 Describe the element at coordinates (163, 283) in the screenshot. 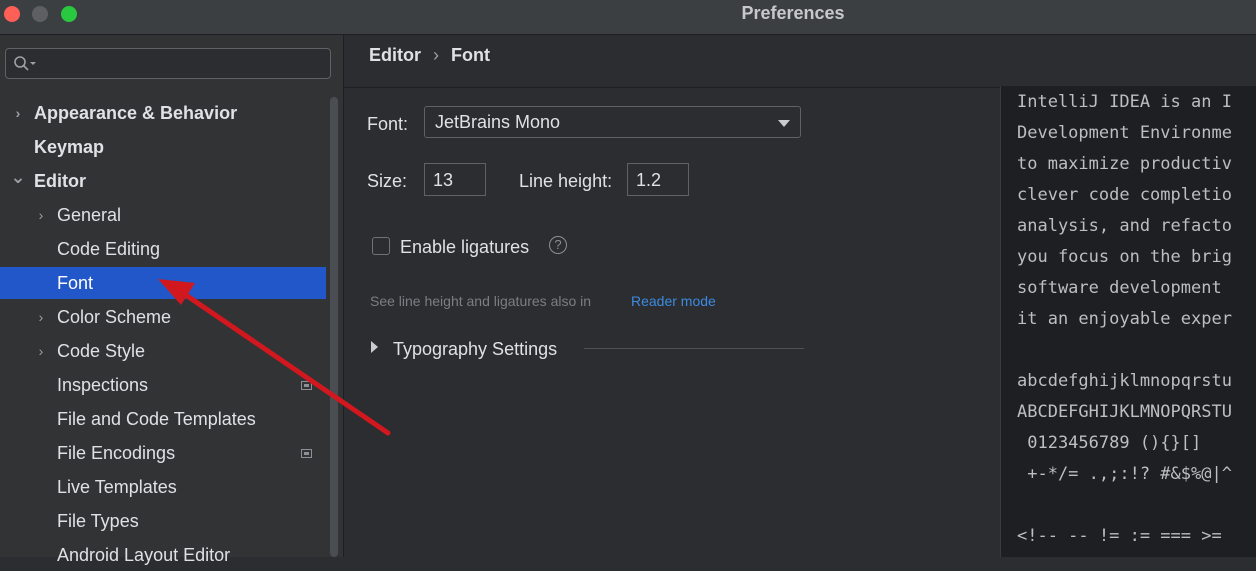

I see `sidebar-item-font: Font` at that location.